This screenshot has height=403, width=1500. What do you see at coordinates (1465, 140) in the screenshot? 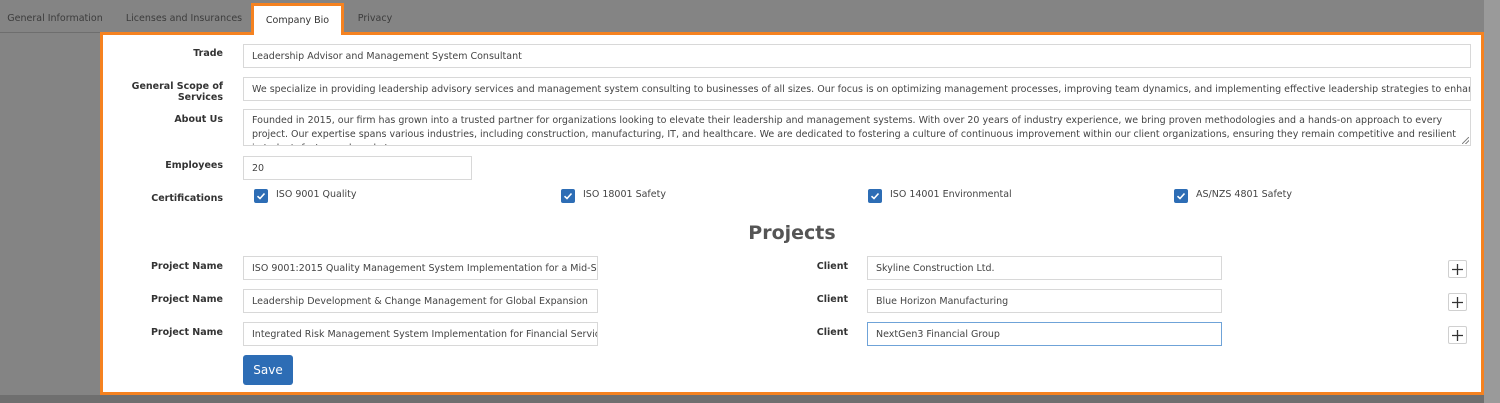
I see `resize-grip-icon` at bounding box center [1465, 140].